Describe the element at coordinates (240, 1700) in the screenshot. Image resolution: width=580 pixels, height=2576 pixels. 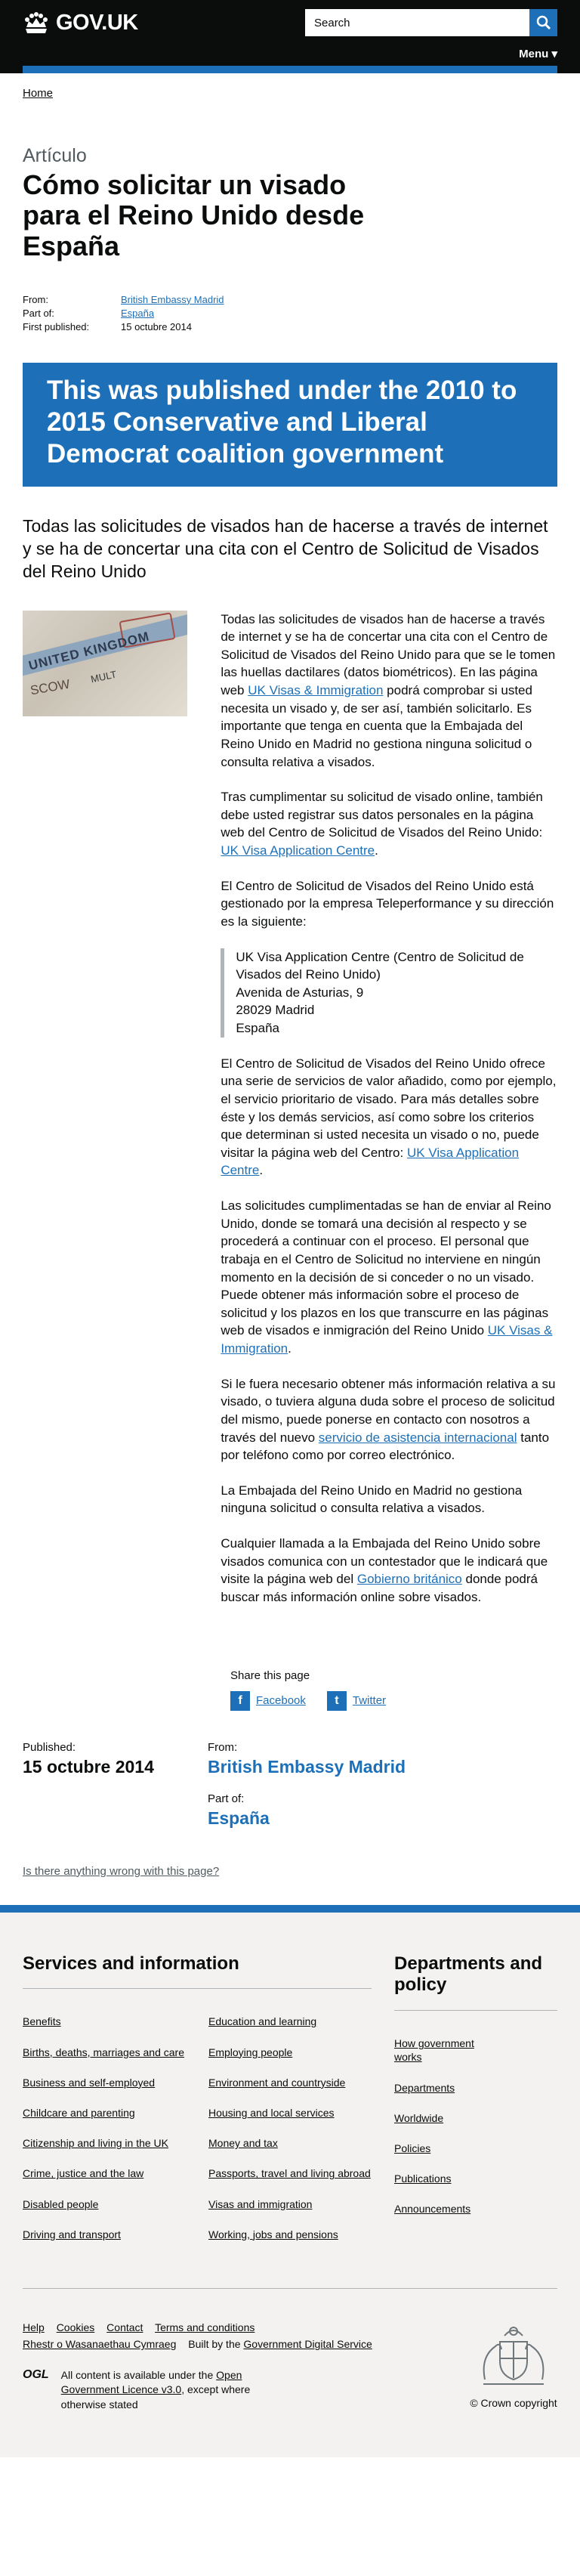
I see `facebook-icon: f` at that location.